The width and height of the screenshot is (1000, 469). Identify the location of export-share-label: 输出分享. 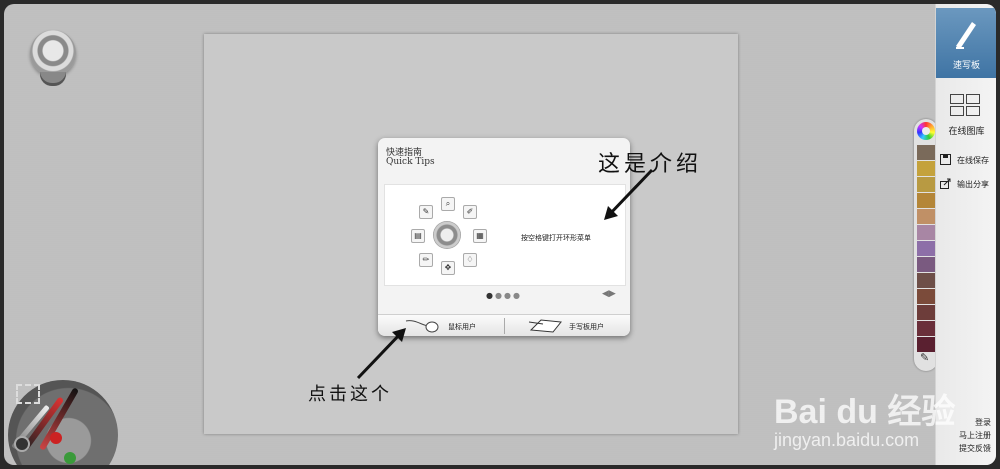
(973, 184).